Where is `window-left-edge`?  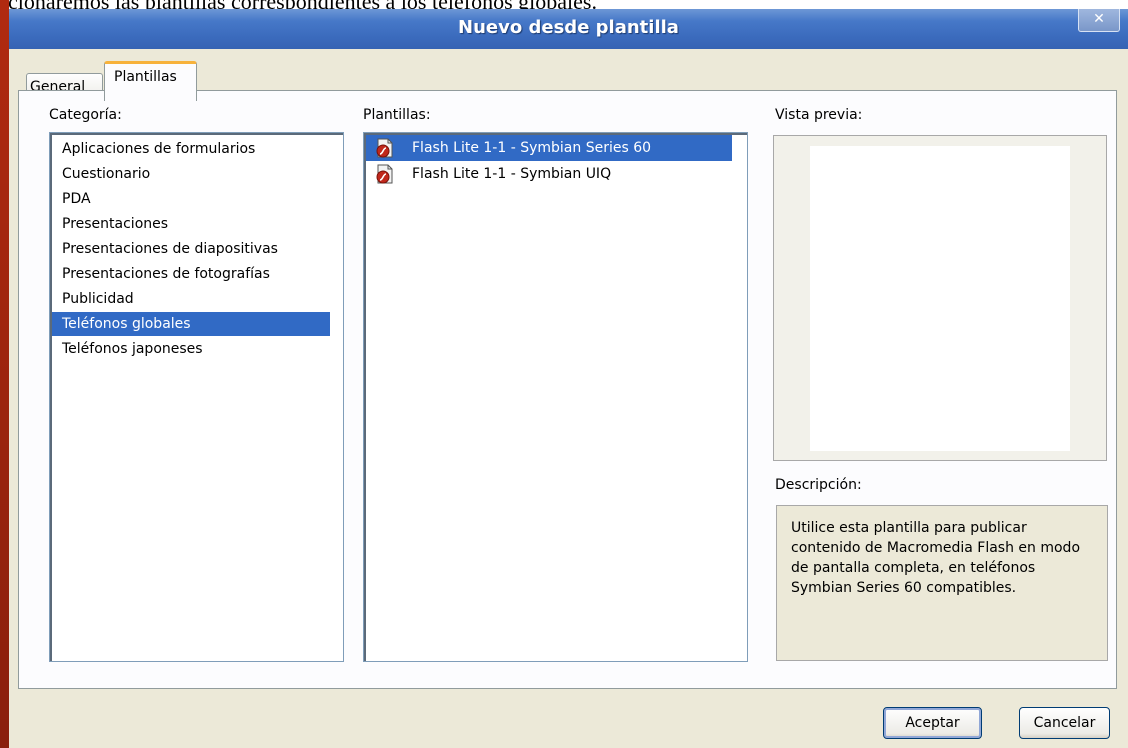 window-left-edge is located at coordinates (4, 374).